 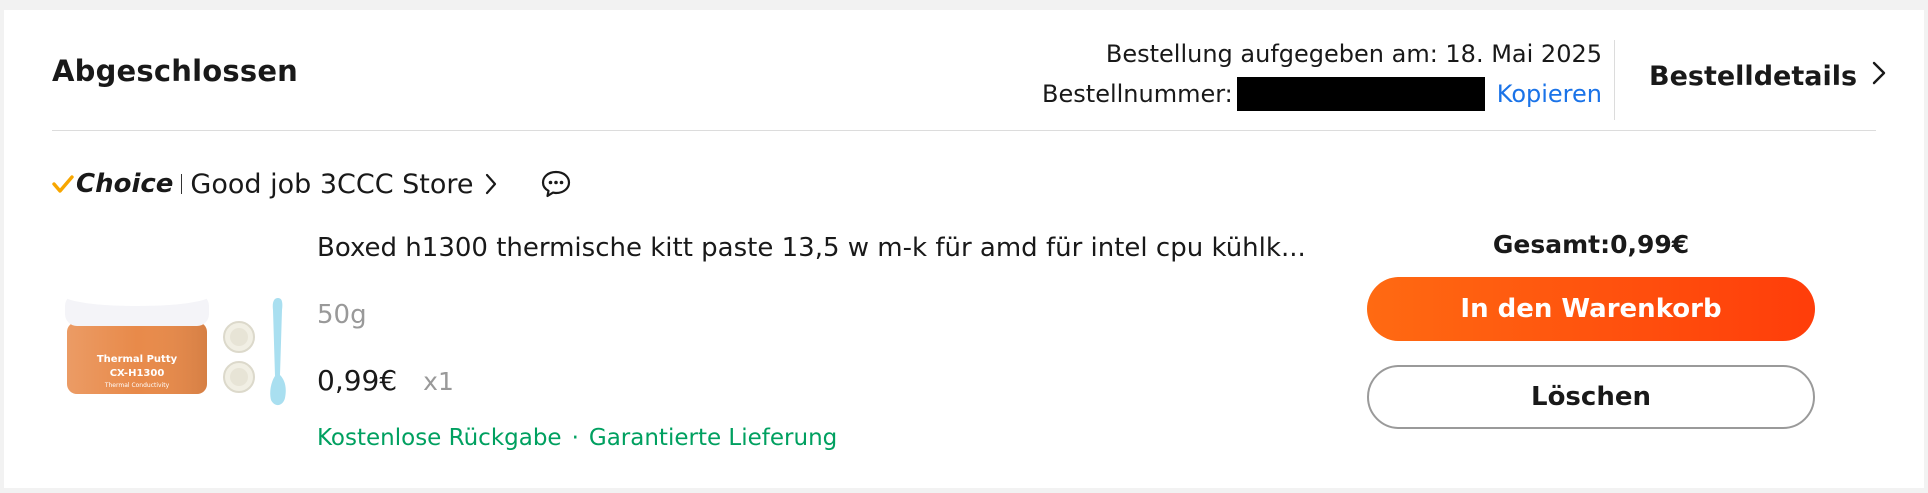 I want to click on order-details-link: Bestelldetails, so click(x=1768, y=76).